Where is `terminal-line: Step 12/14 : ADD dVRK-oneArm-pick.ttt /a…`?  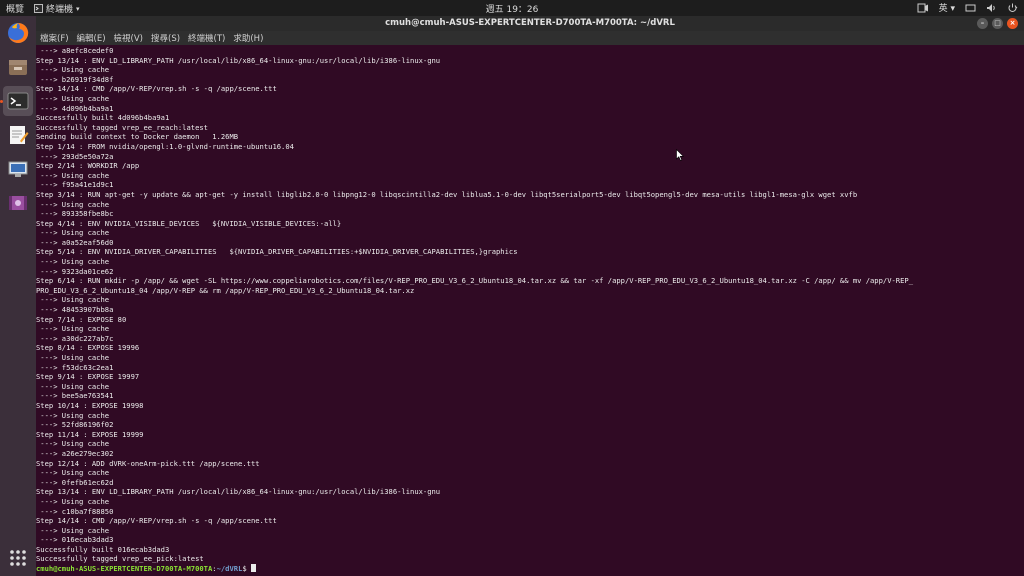 terminal-line: Step 12/14 : ADD dVRK-oneArm-pick.ttt /a… is located at coordinates (148, 463).